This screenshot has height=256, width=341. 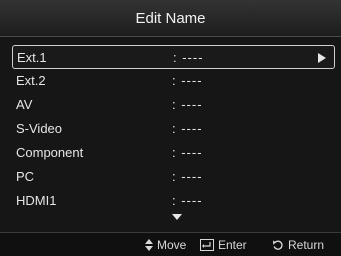 I want to click on list-item-ext1: Ext.1 : ----, so click(x=173, y=57).